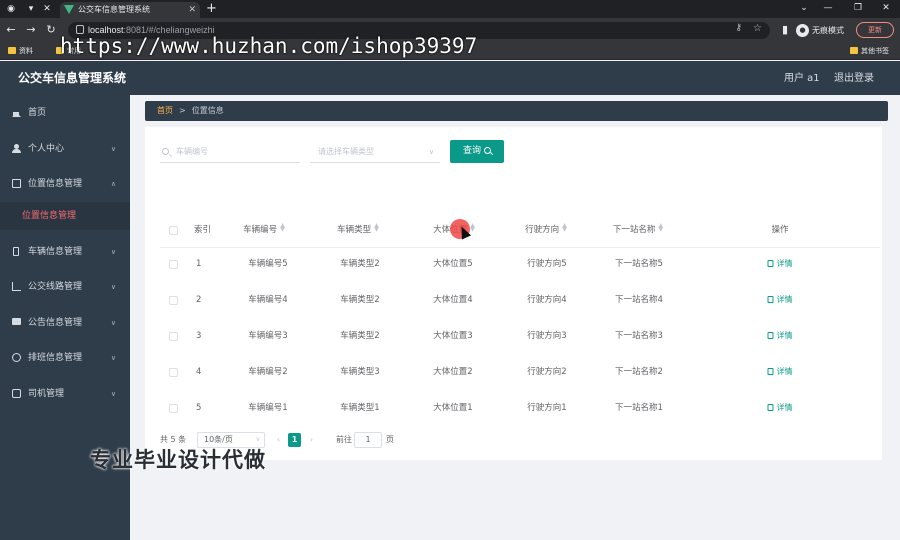 This screenshot has width=900, height=540. Describe the element at coordinates (360, 372) in the screenshot. I see `cell-type: 车辆类型3` at that location.